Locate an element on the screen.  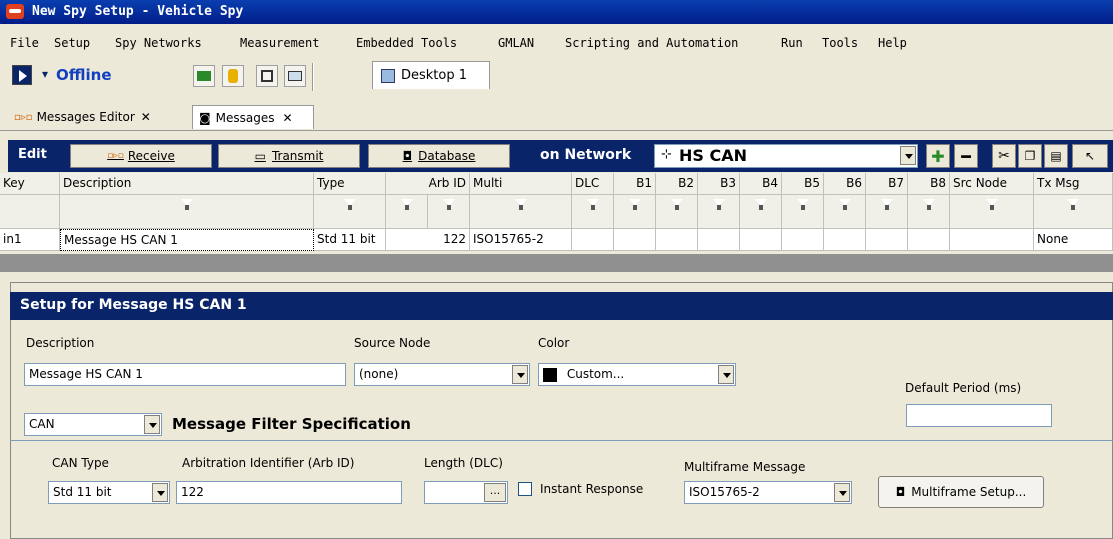
menu-setup: Setup is located at coordinates (72, 43).